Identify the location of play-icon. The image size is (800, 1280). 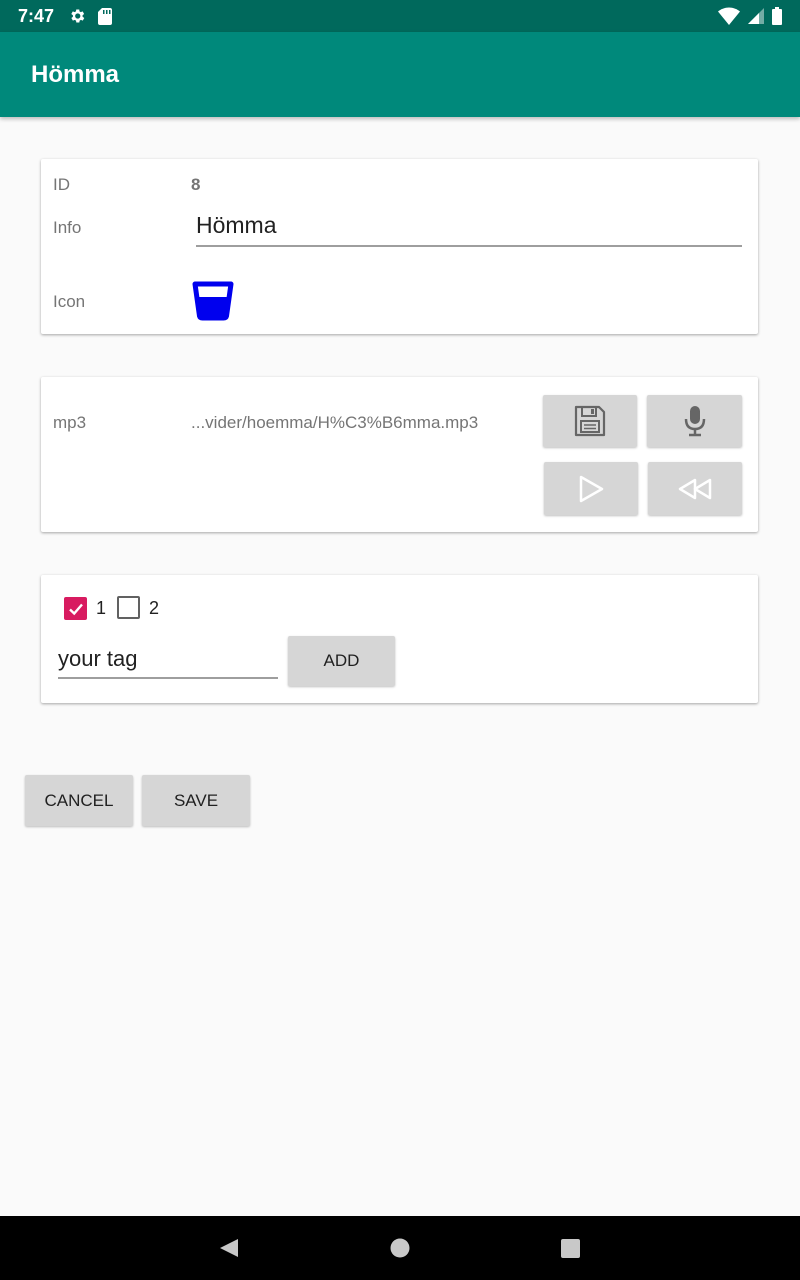
(591, 488).